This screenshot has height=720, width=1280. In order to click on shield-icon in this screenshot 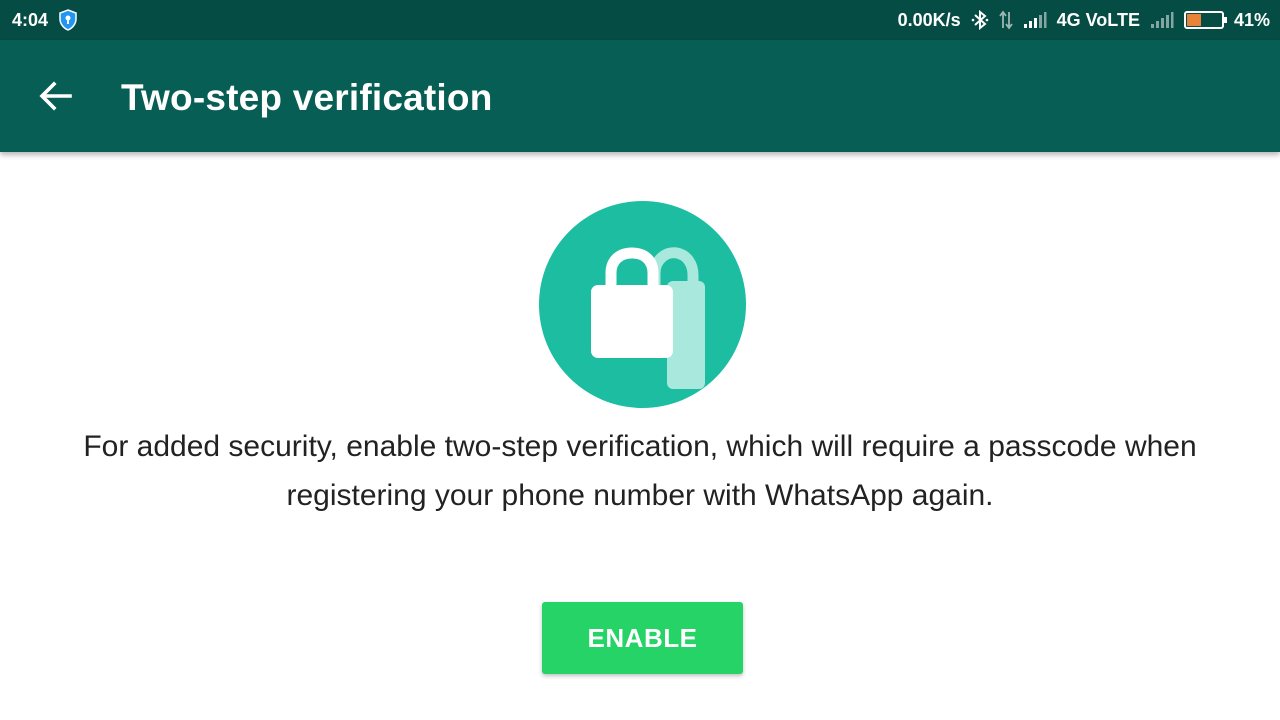, I will do `click(68, 20)`.